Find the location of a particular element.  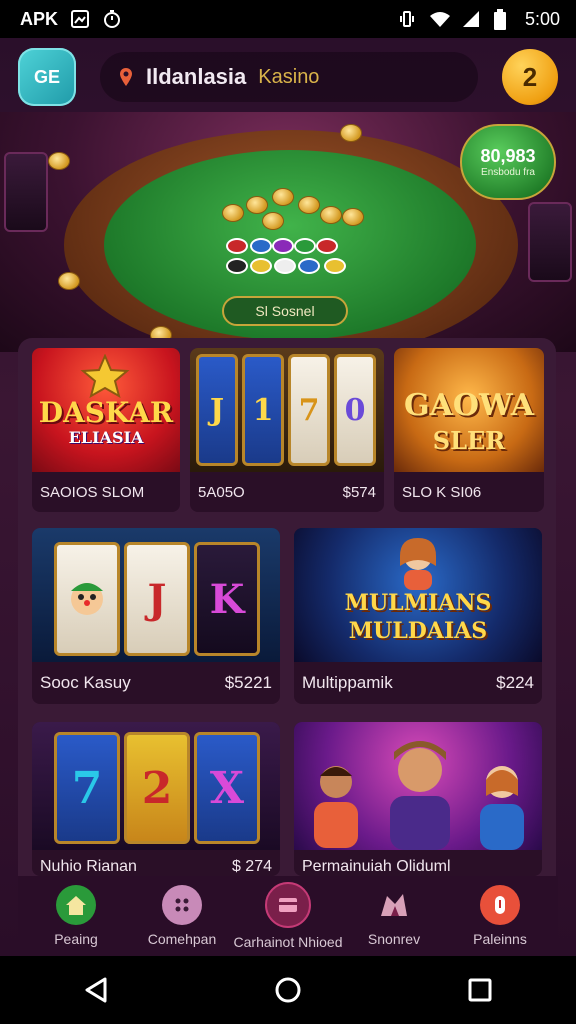

game-card: J K Sooc Kasuy $5221 is located at coordinates (156, 616).